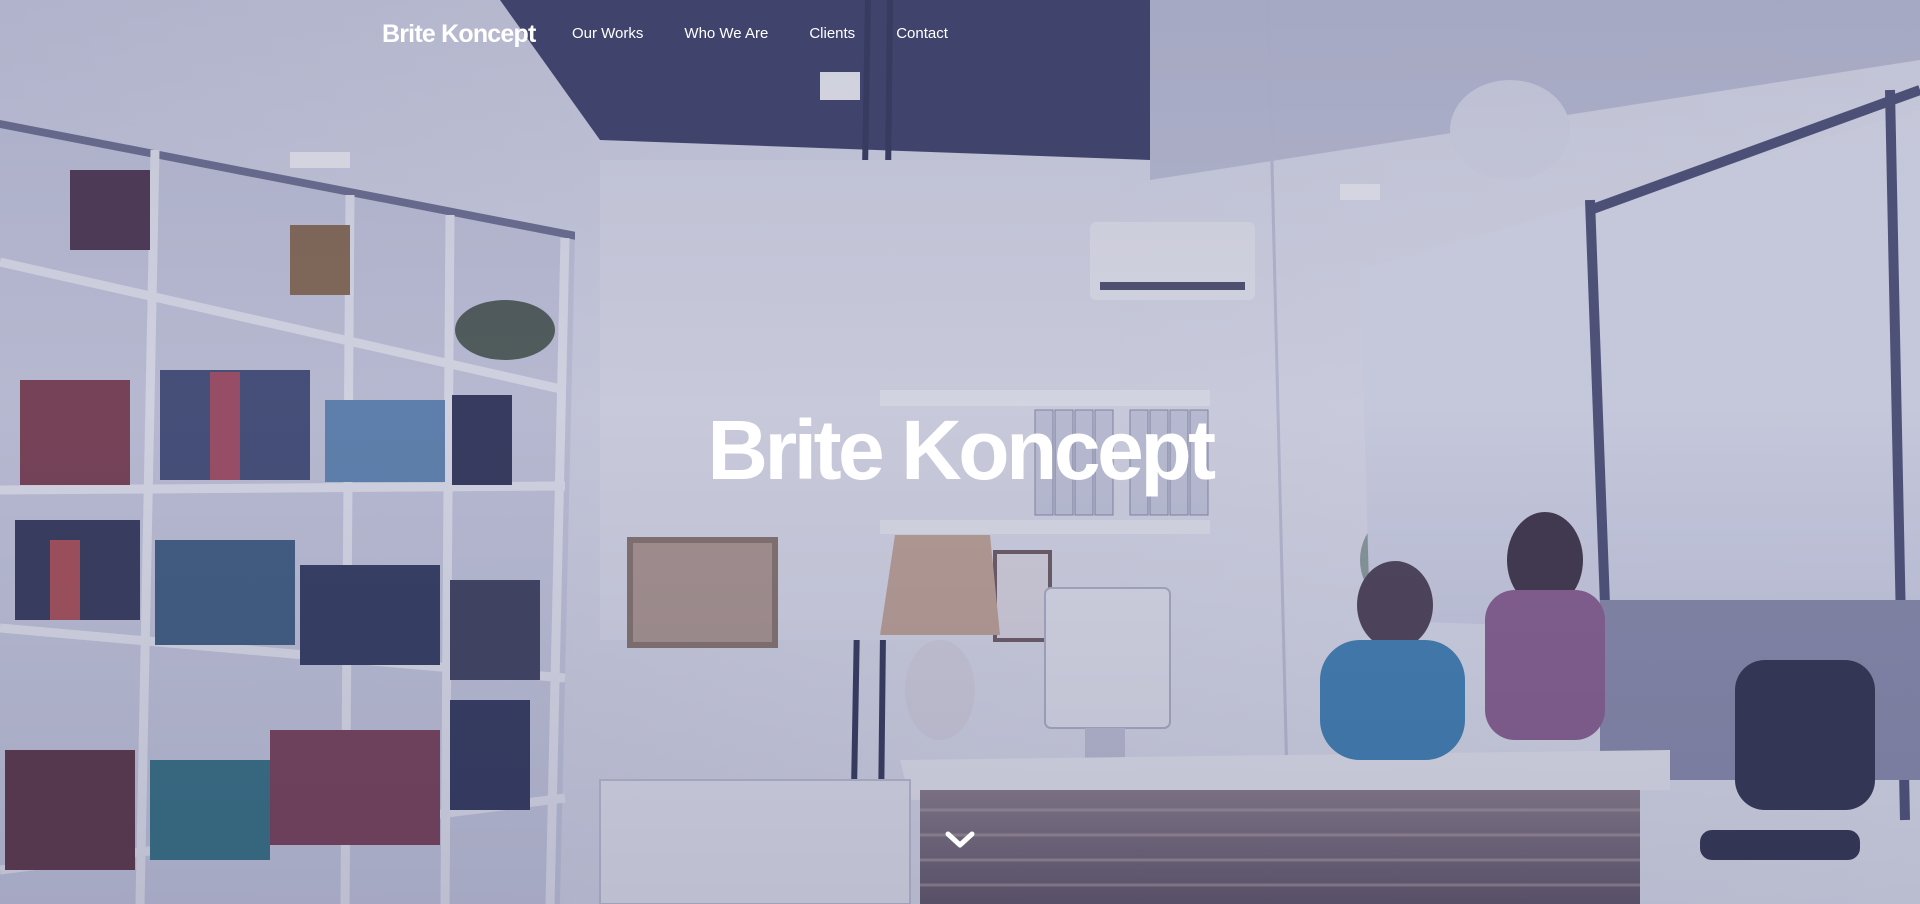 Image resolution: width=1920 pixels, height=904 pixels. I want to click on scroll-down-button, so click(960, 839).